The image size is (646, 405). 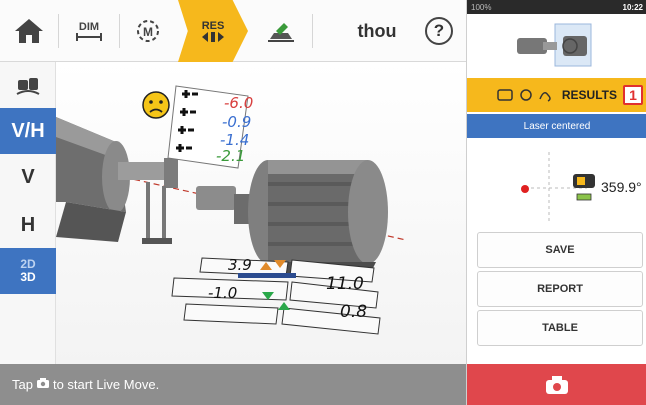 I want to click on laser-status-bar: Laser centered, so click(x=556, y=126).